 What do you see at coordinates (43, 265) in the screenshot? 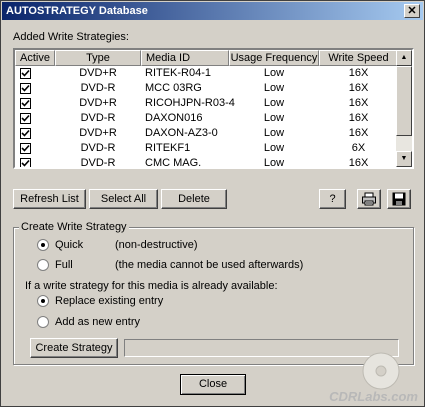
I see `full-radio` at bounding box center [43, 265].